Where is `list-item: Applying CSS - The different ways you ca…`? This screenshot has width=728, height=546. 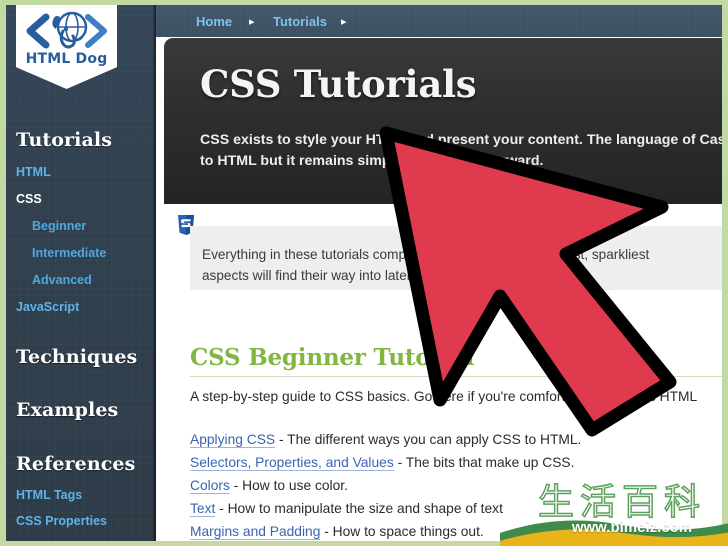
list-item: Applying CSS - The different ways you ca… is located at coordinates (456, 439).